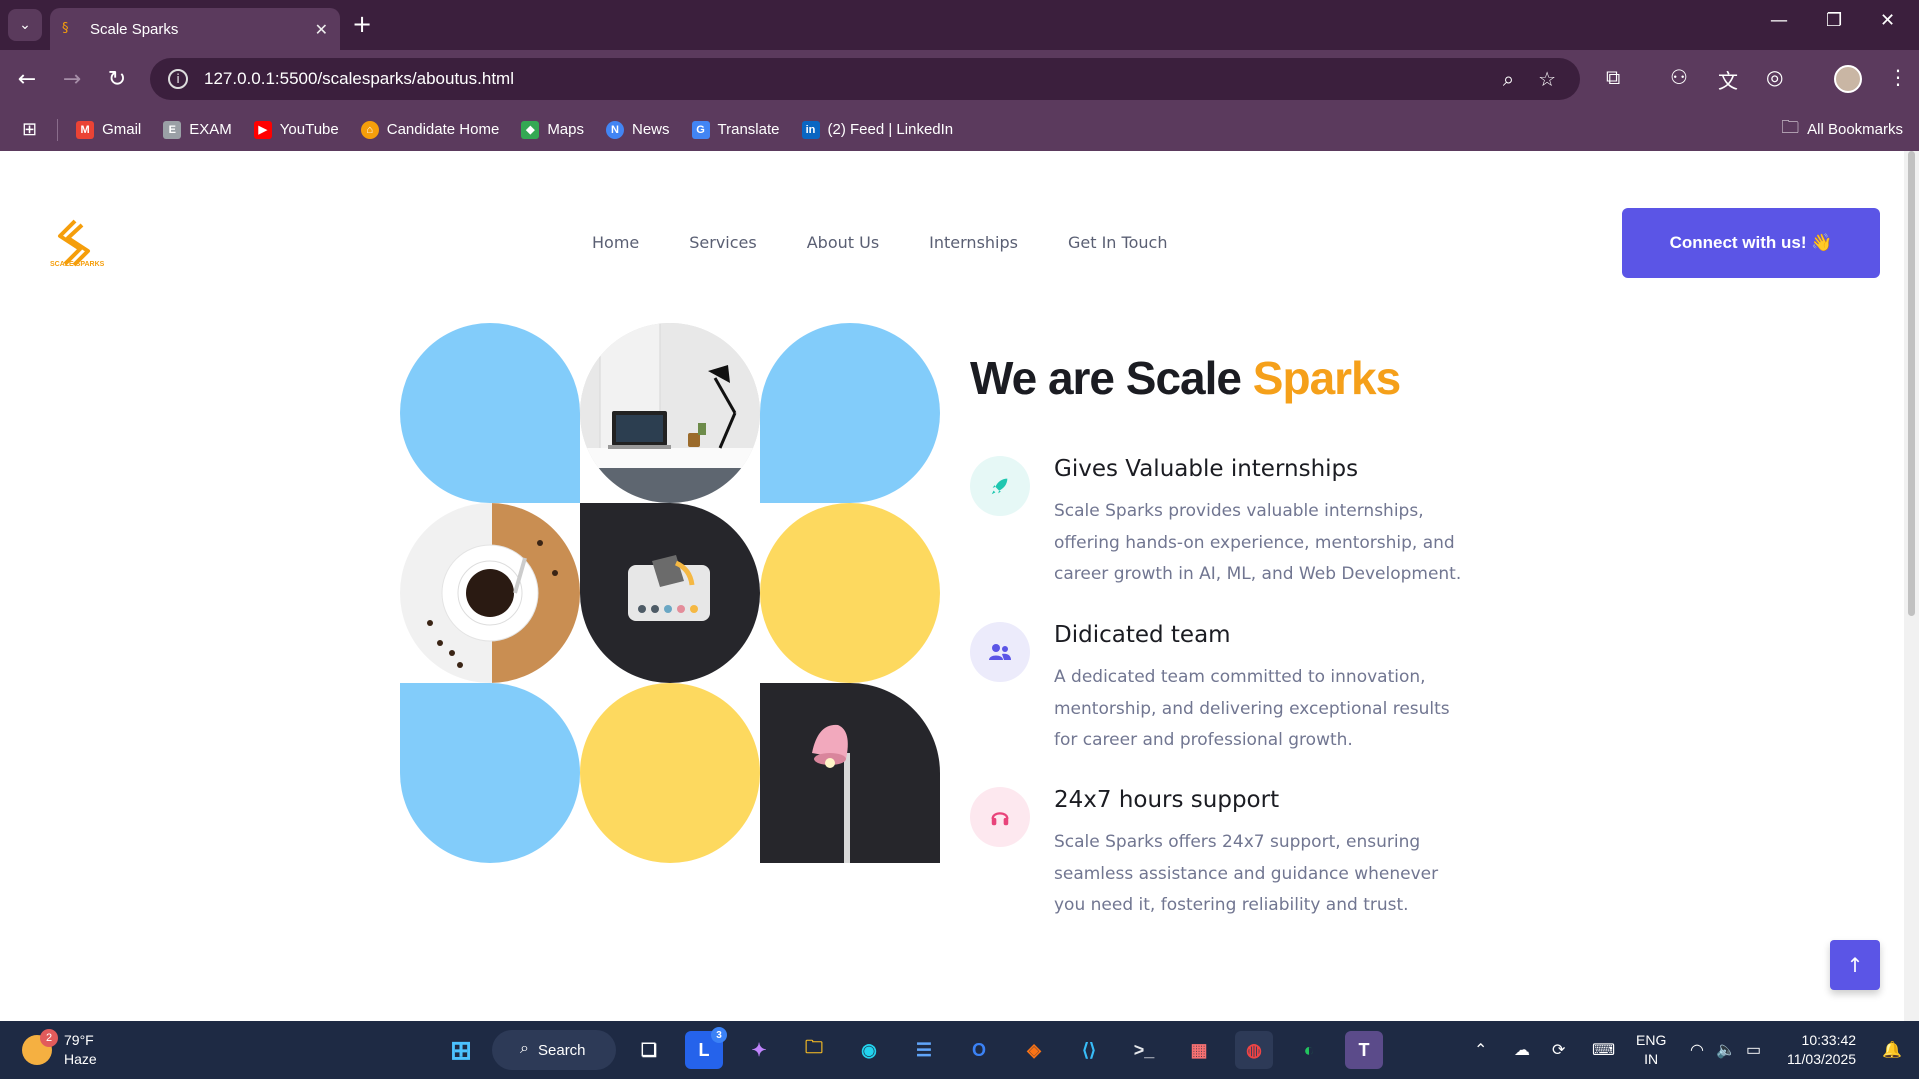 The height and width of the screenshot is (1079, 1919). What do you see at coordinates (1111, 378) in the screenshot?
I see `heading-main: We are Scale` at bounding box center [1111, 378].